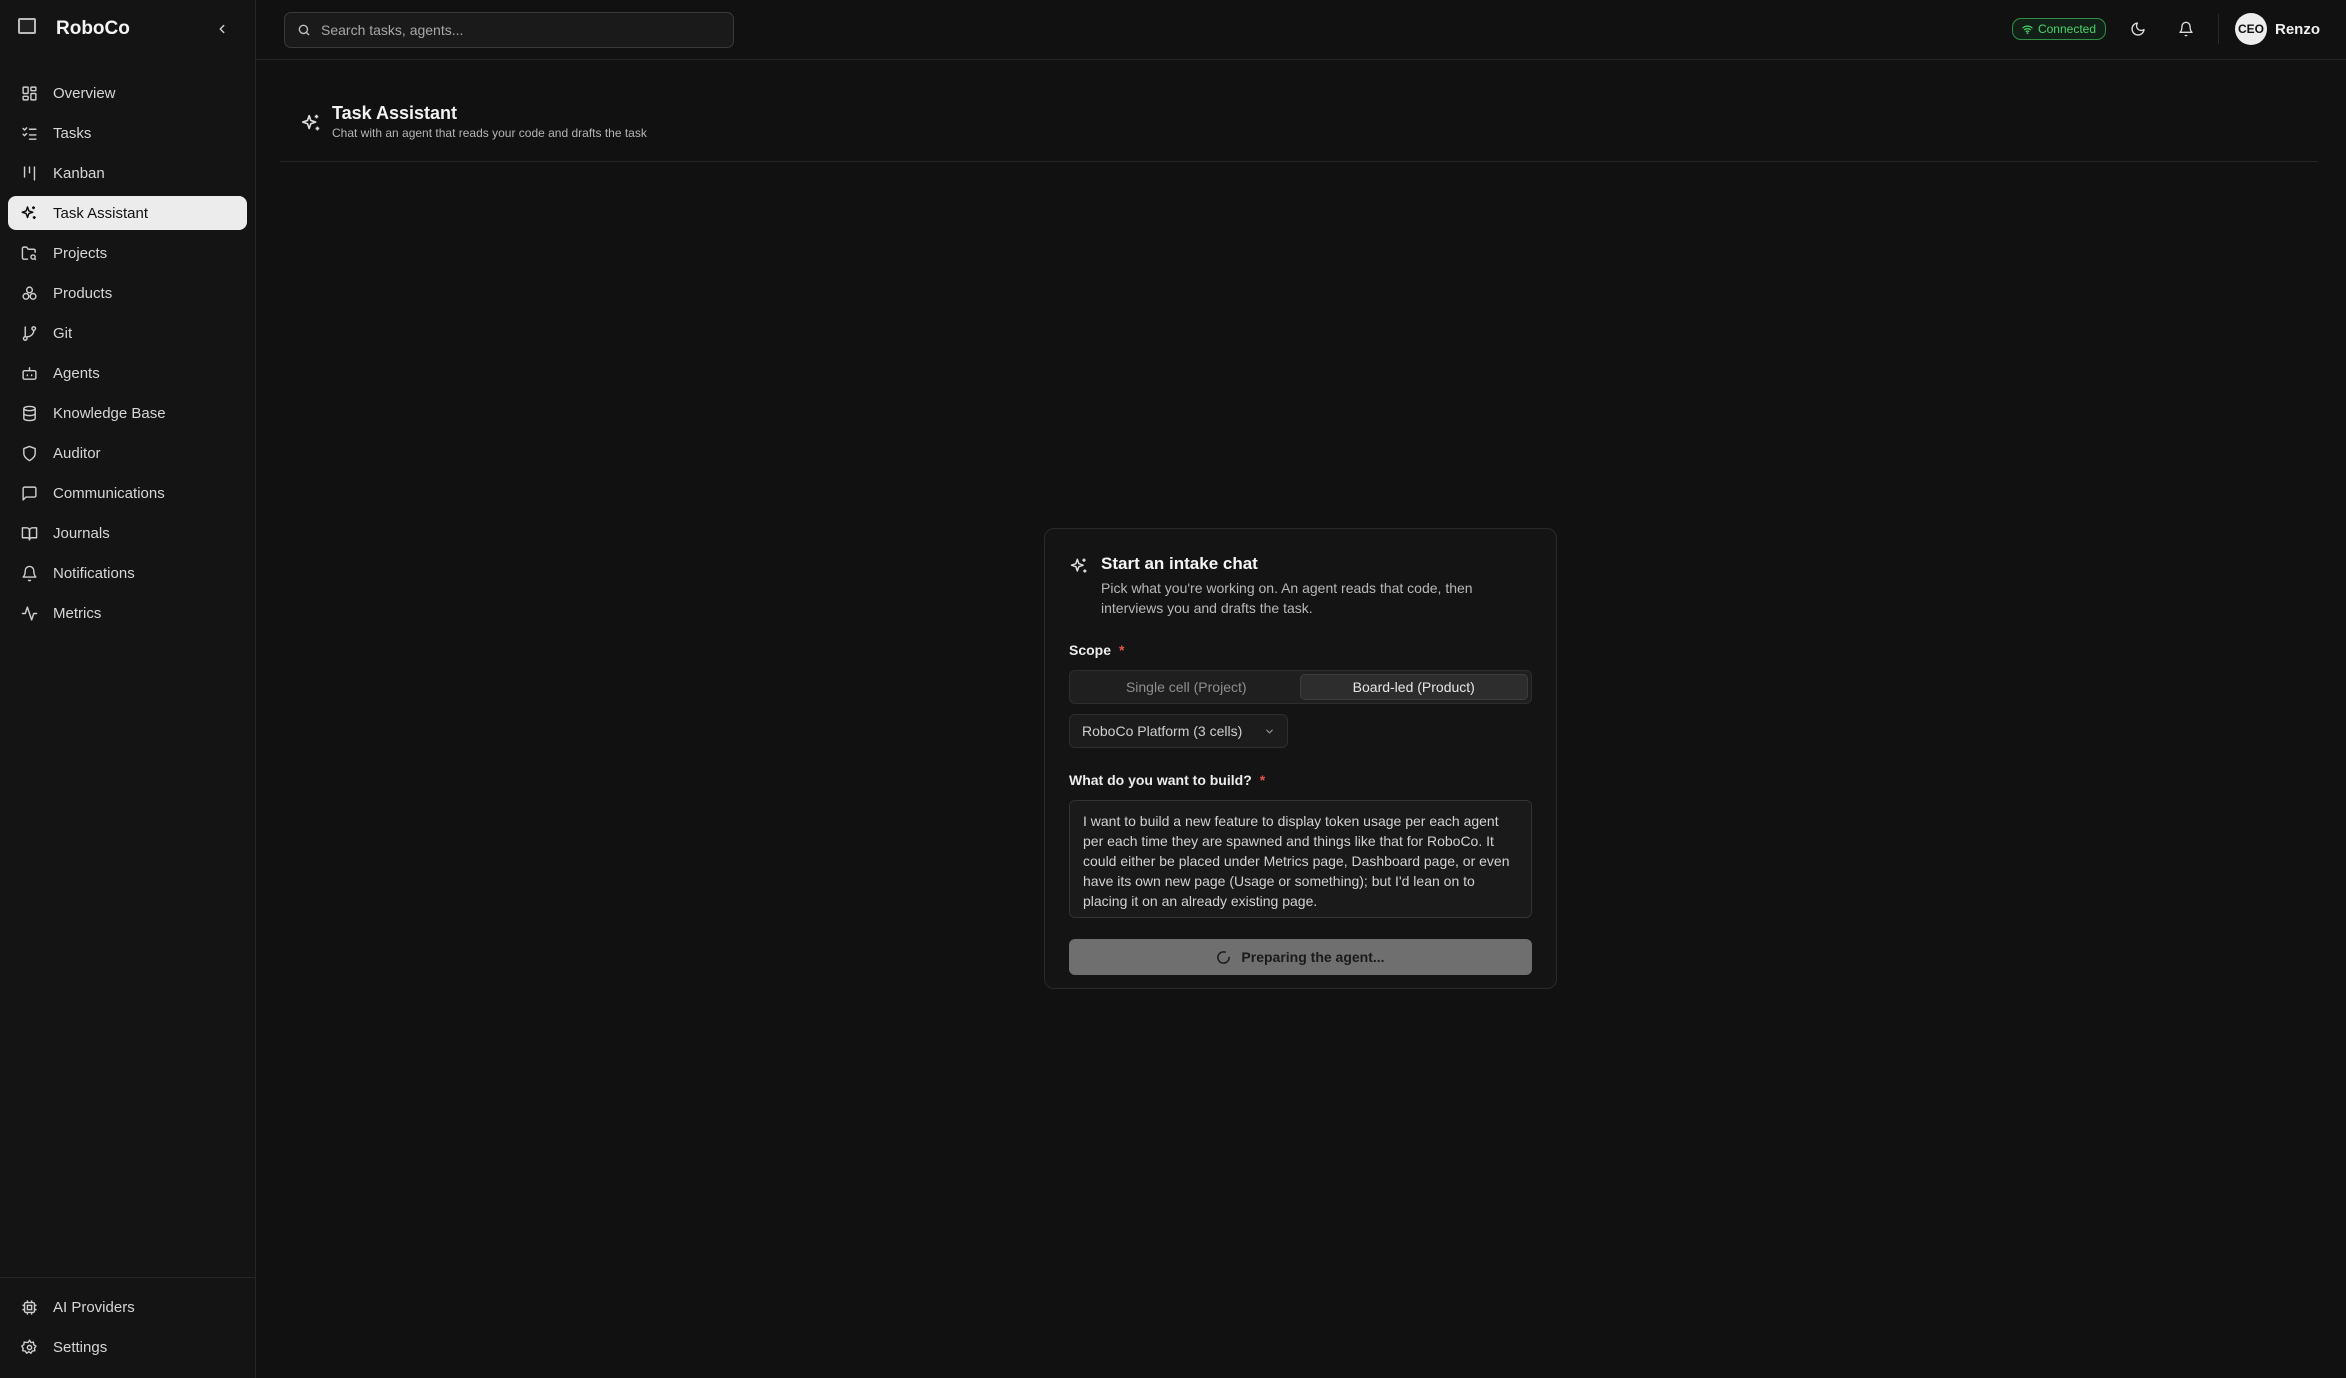 The height and width of the screenshot is (1378, 2346). Describe the element at coordinates (2251, 29) in the screenshot. I see `avatar: CEO` at that location.